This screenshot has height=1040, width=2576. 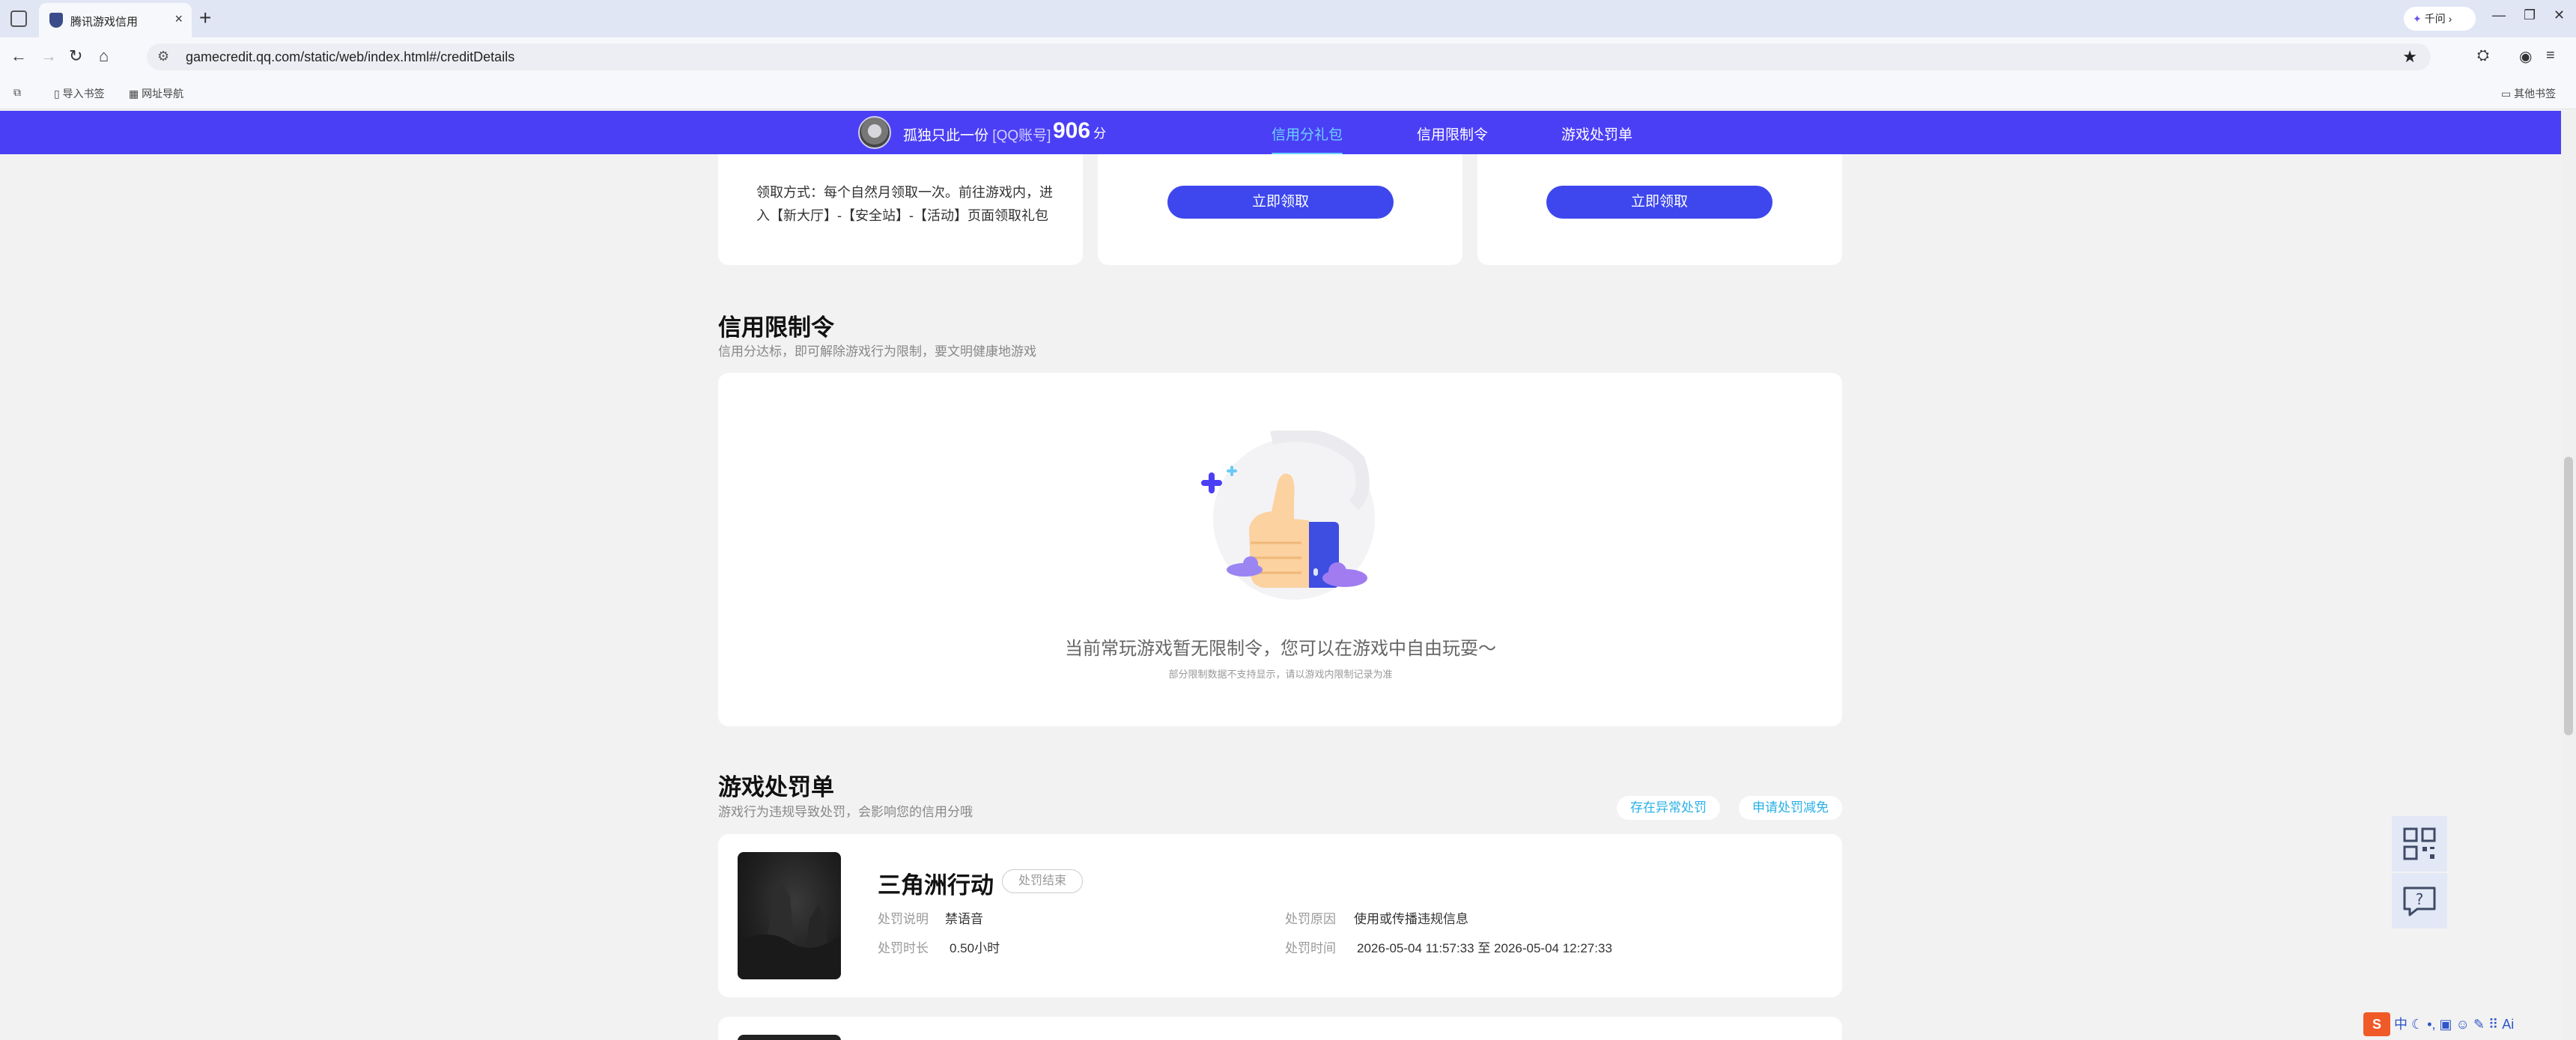 What do you see at coordinates (2483, 55) in the screenshot?
I see `extensions-icon: ⛭` at bounding box center [2483, 55].